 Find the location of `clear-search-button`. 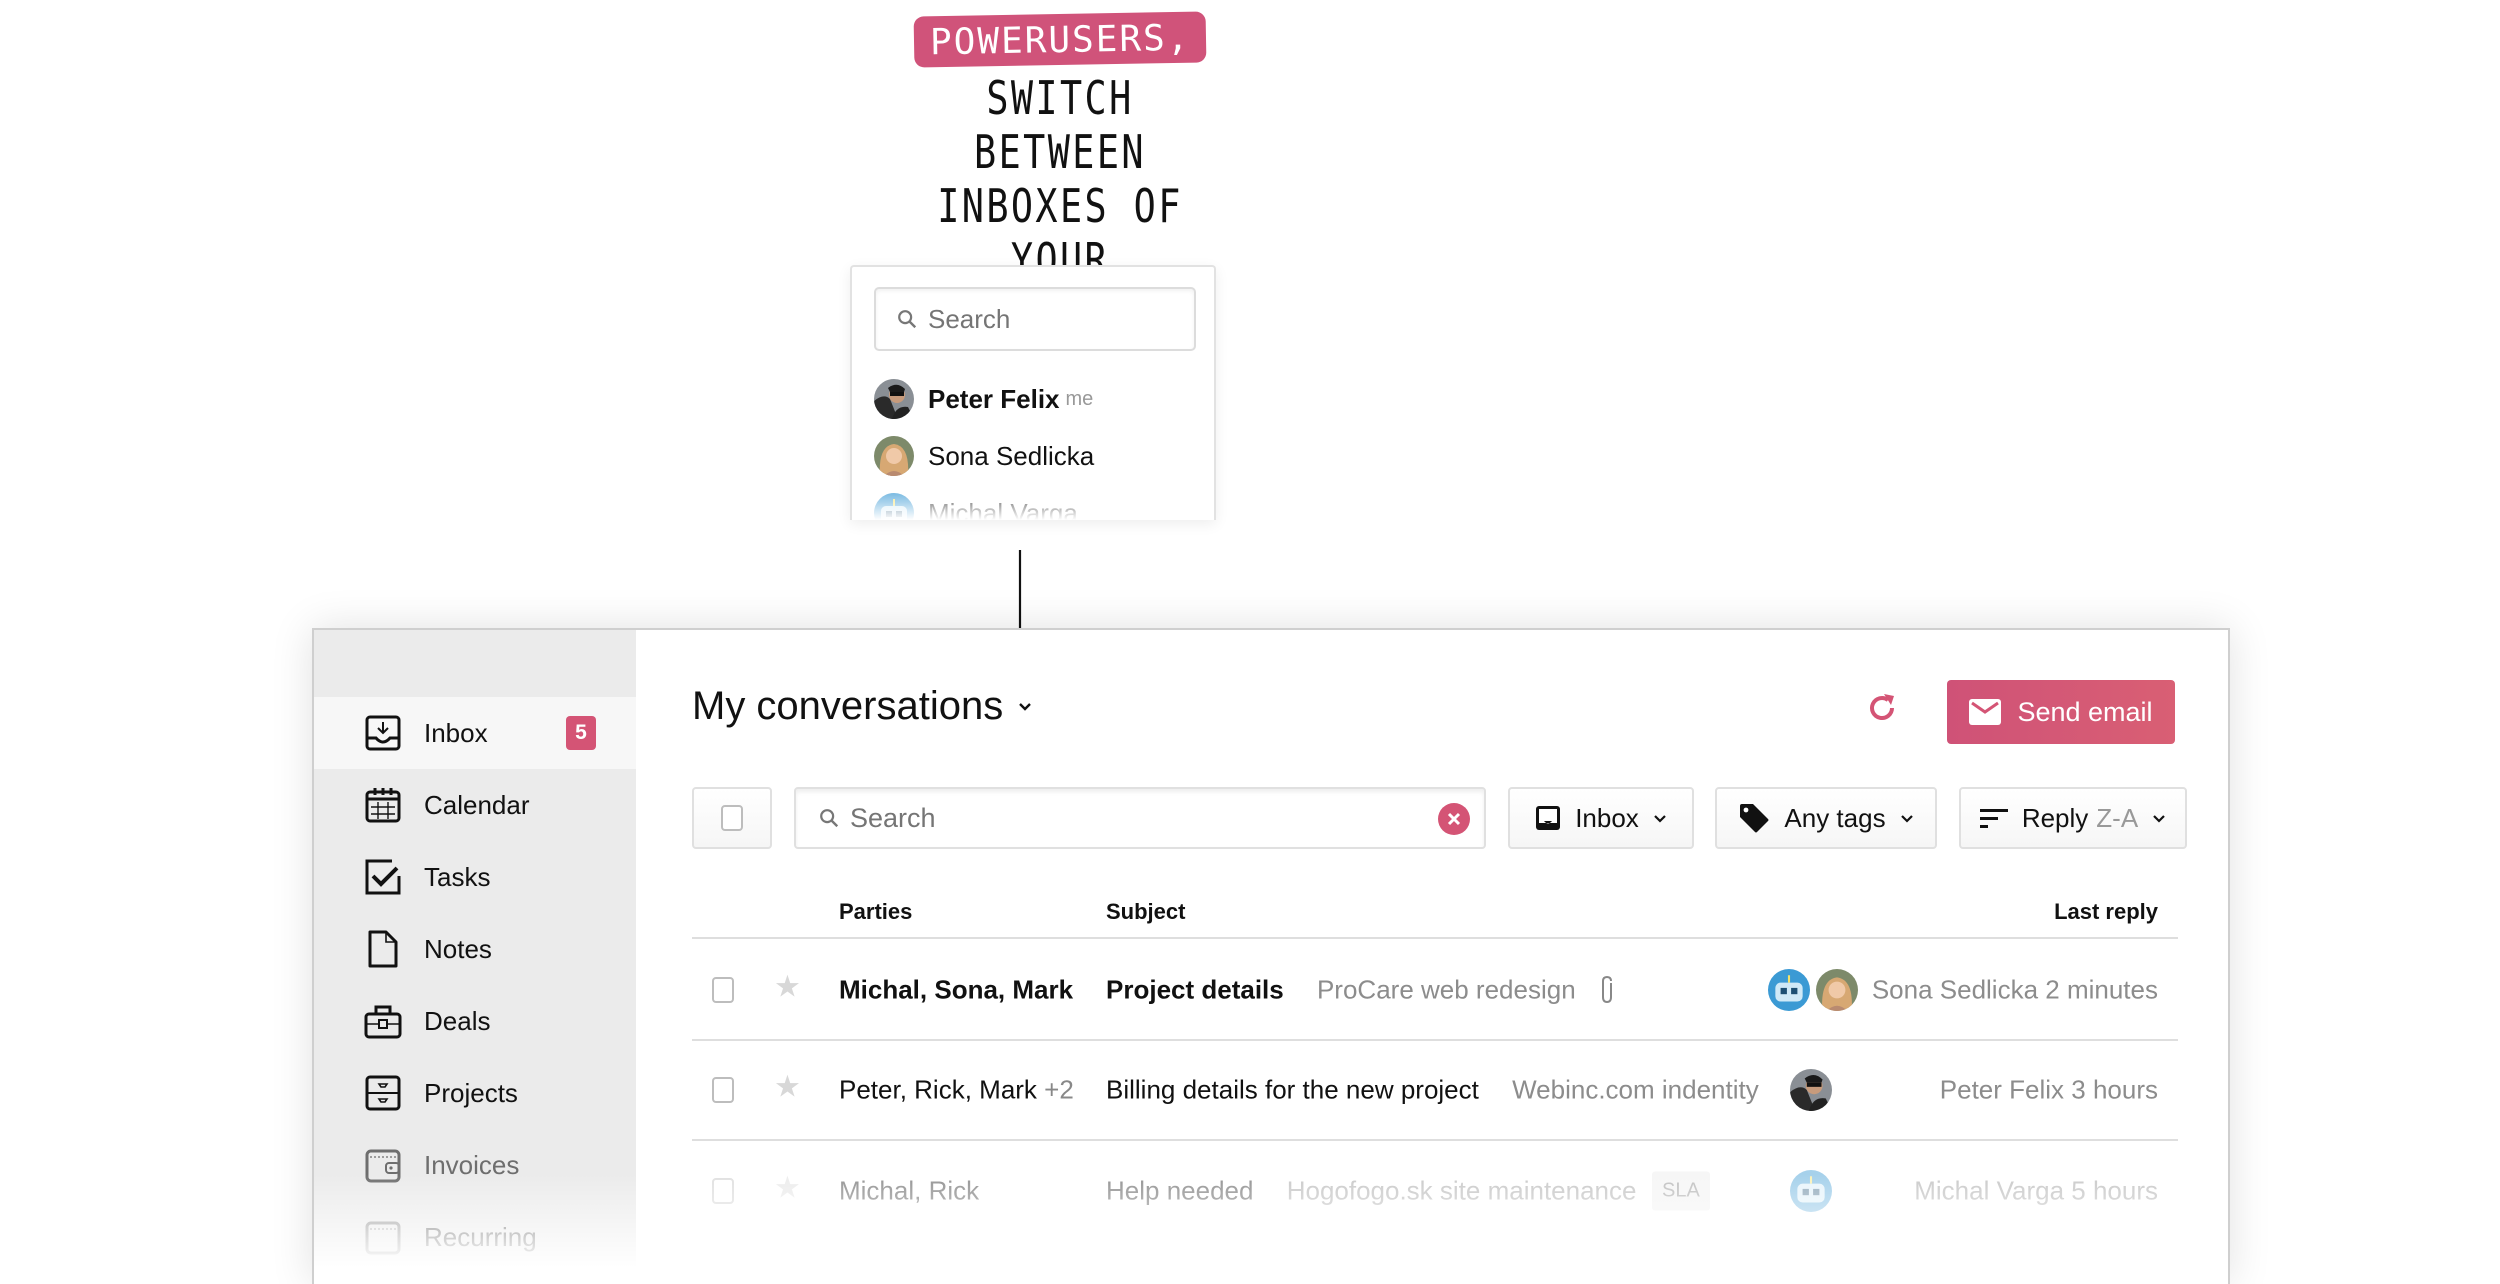

clear-search-button is located at coordinates (1454, 819).